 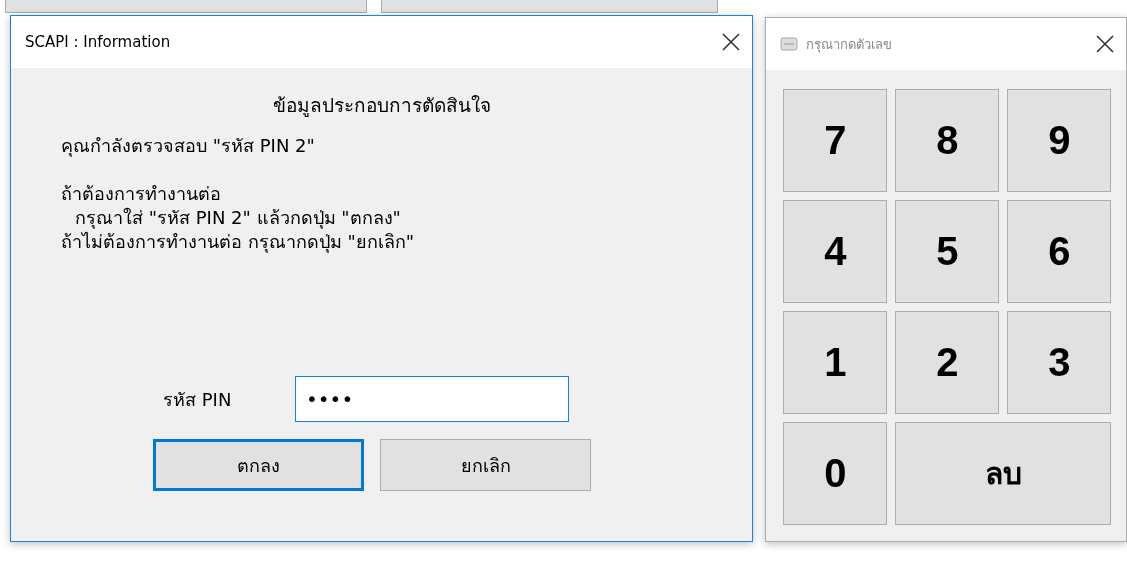 I want to click on window-title: กรุณากดตัวเลข, so click(x=850, y=45).